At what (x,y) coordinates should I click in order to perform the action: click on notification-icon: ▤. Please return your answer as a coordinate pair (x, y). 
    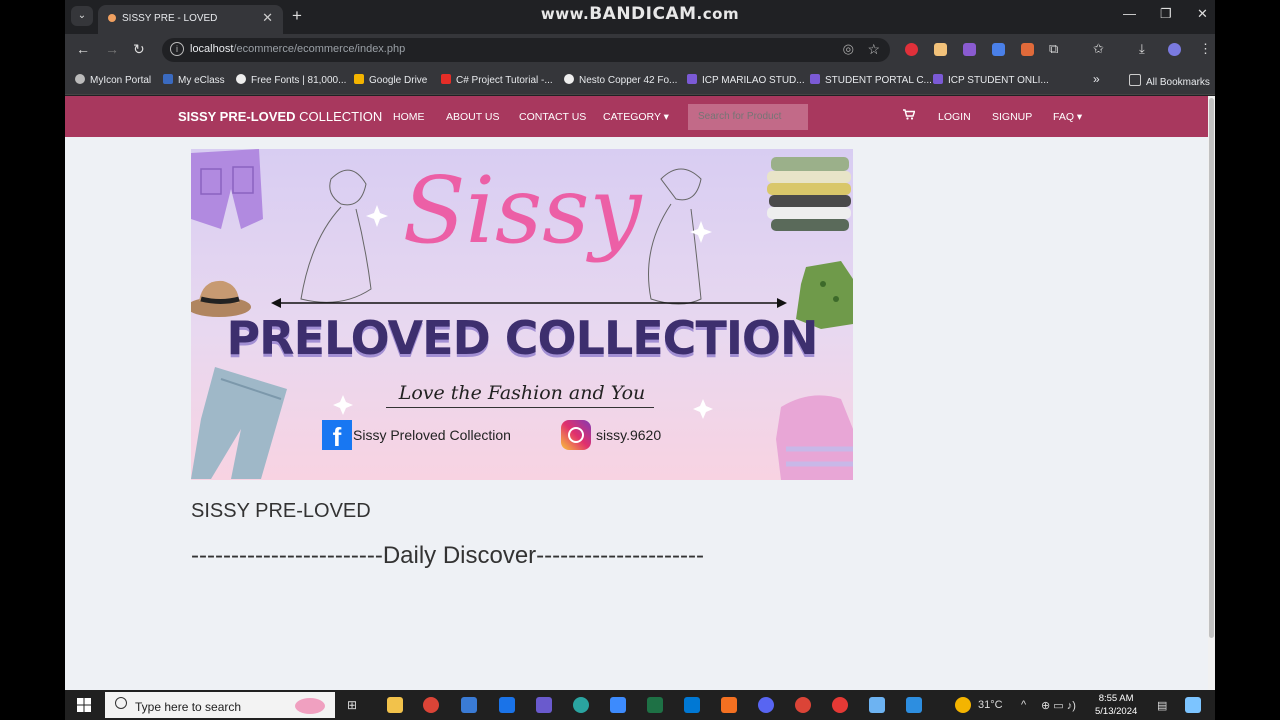
    Looking at the image, I should click on (1162, 705).